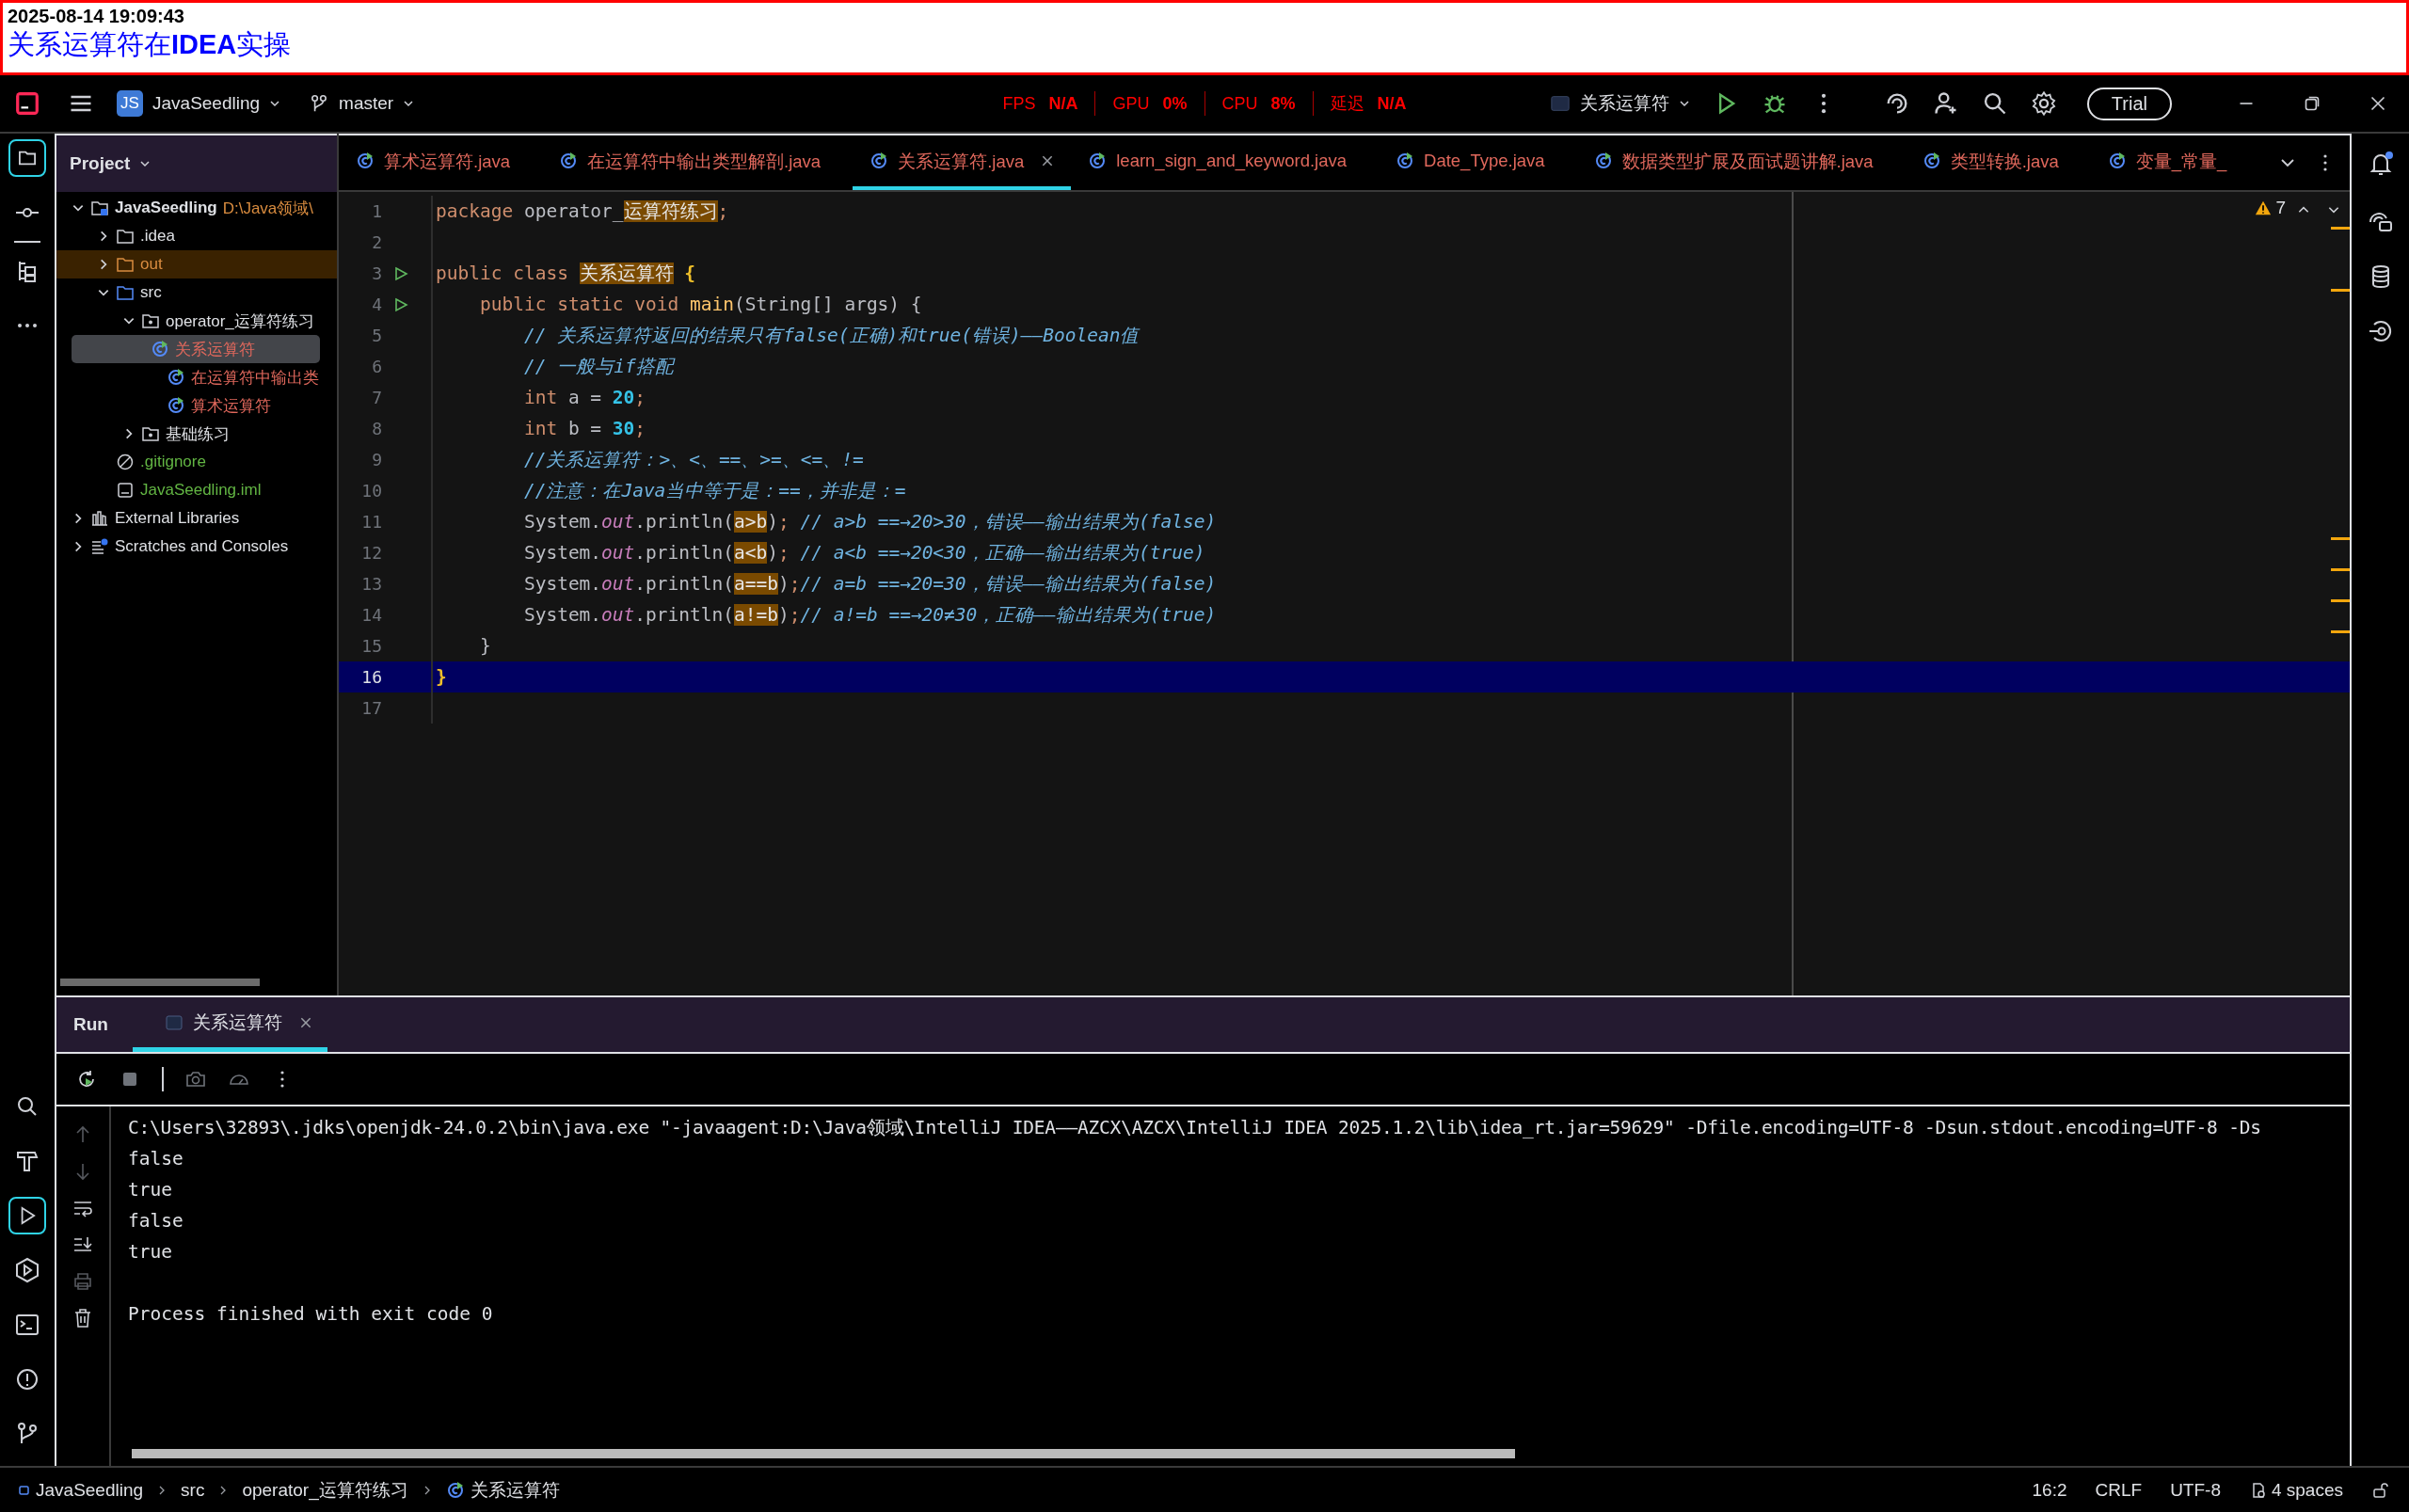  I want to click on metric-label: CPU, so click(1239, 104).